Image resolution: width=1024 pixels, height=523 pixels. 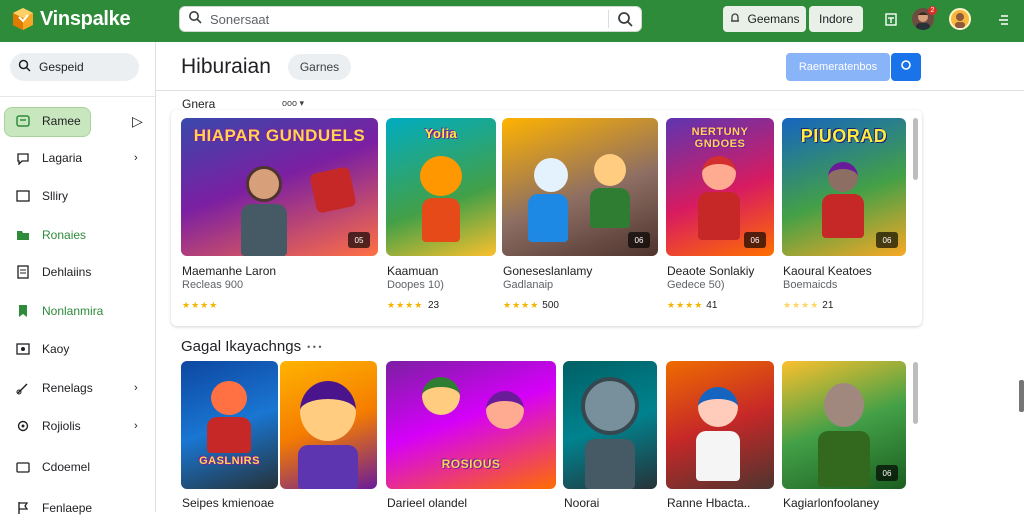 I want to click on section-title-text: Gagal Ikayachngs, so click(x=241, y=346).